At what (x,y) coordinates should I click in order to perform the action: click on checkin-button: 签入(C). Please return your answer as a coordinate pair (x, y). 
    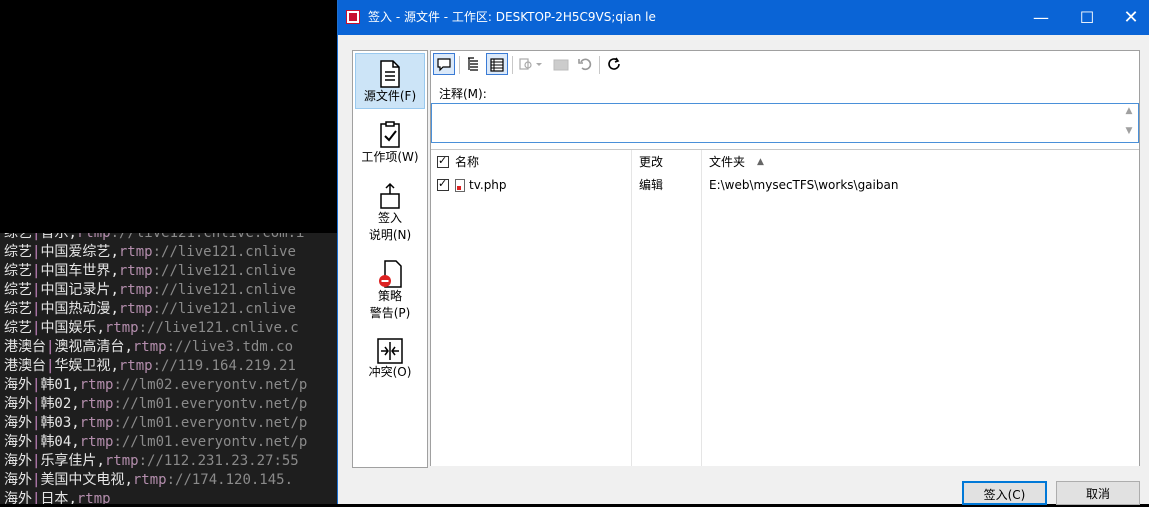
    Looking at the image, I should click on (1004, 493).